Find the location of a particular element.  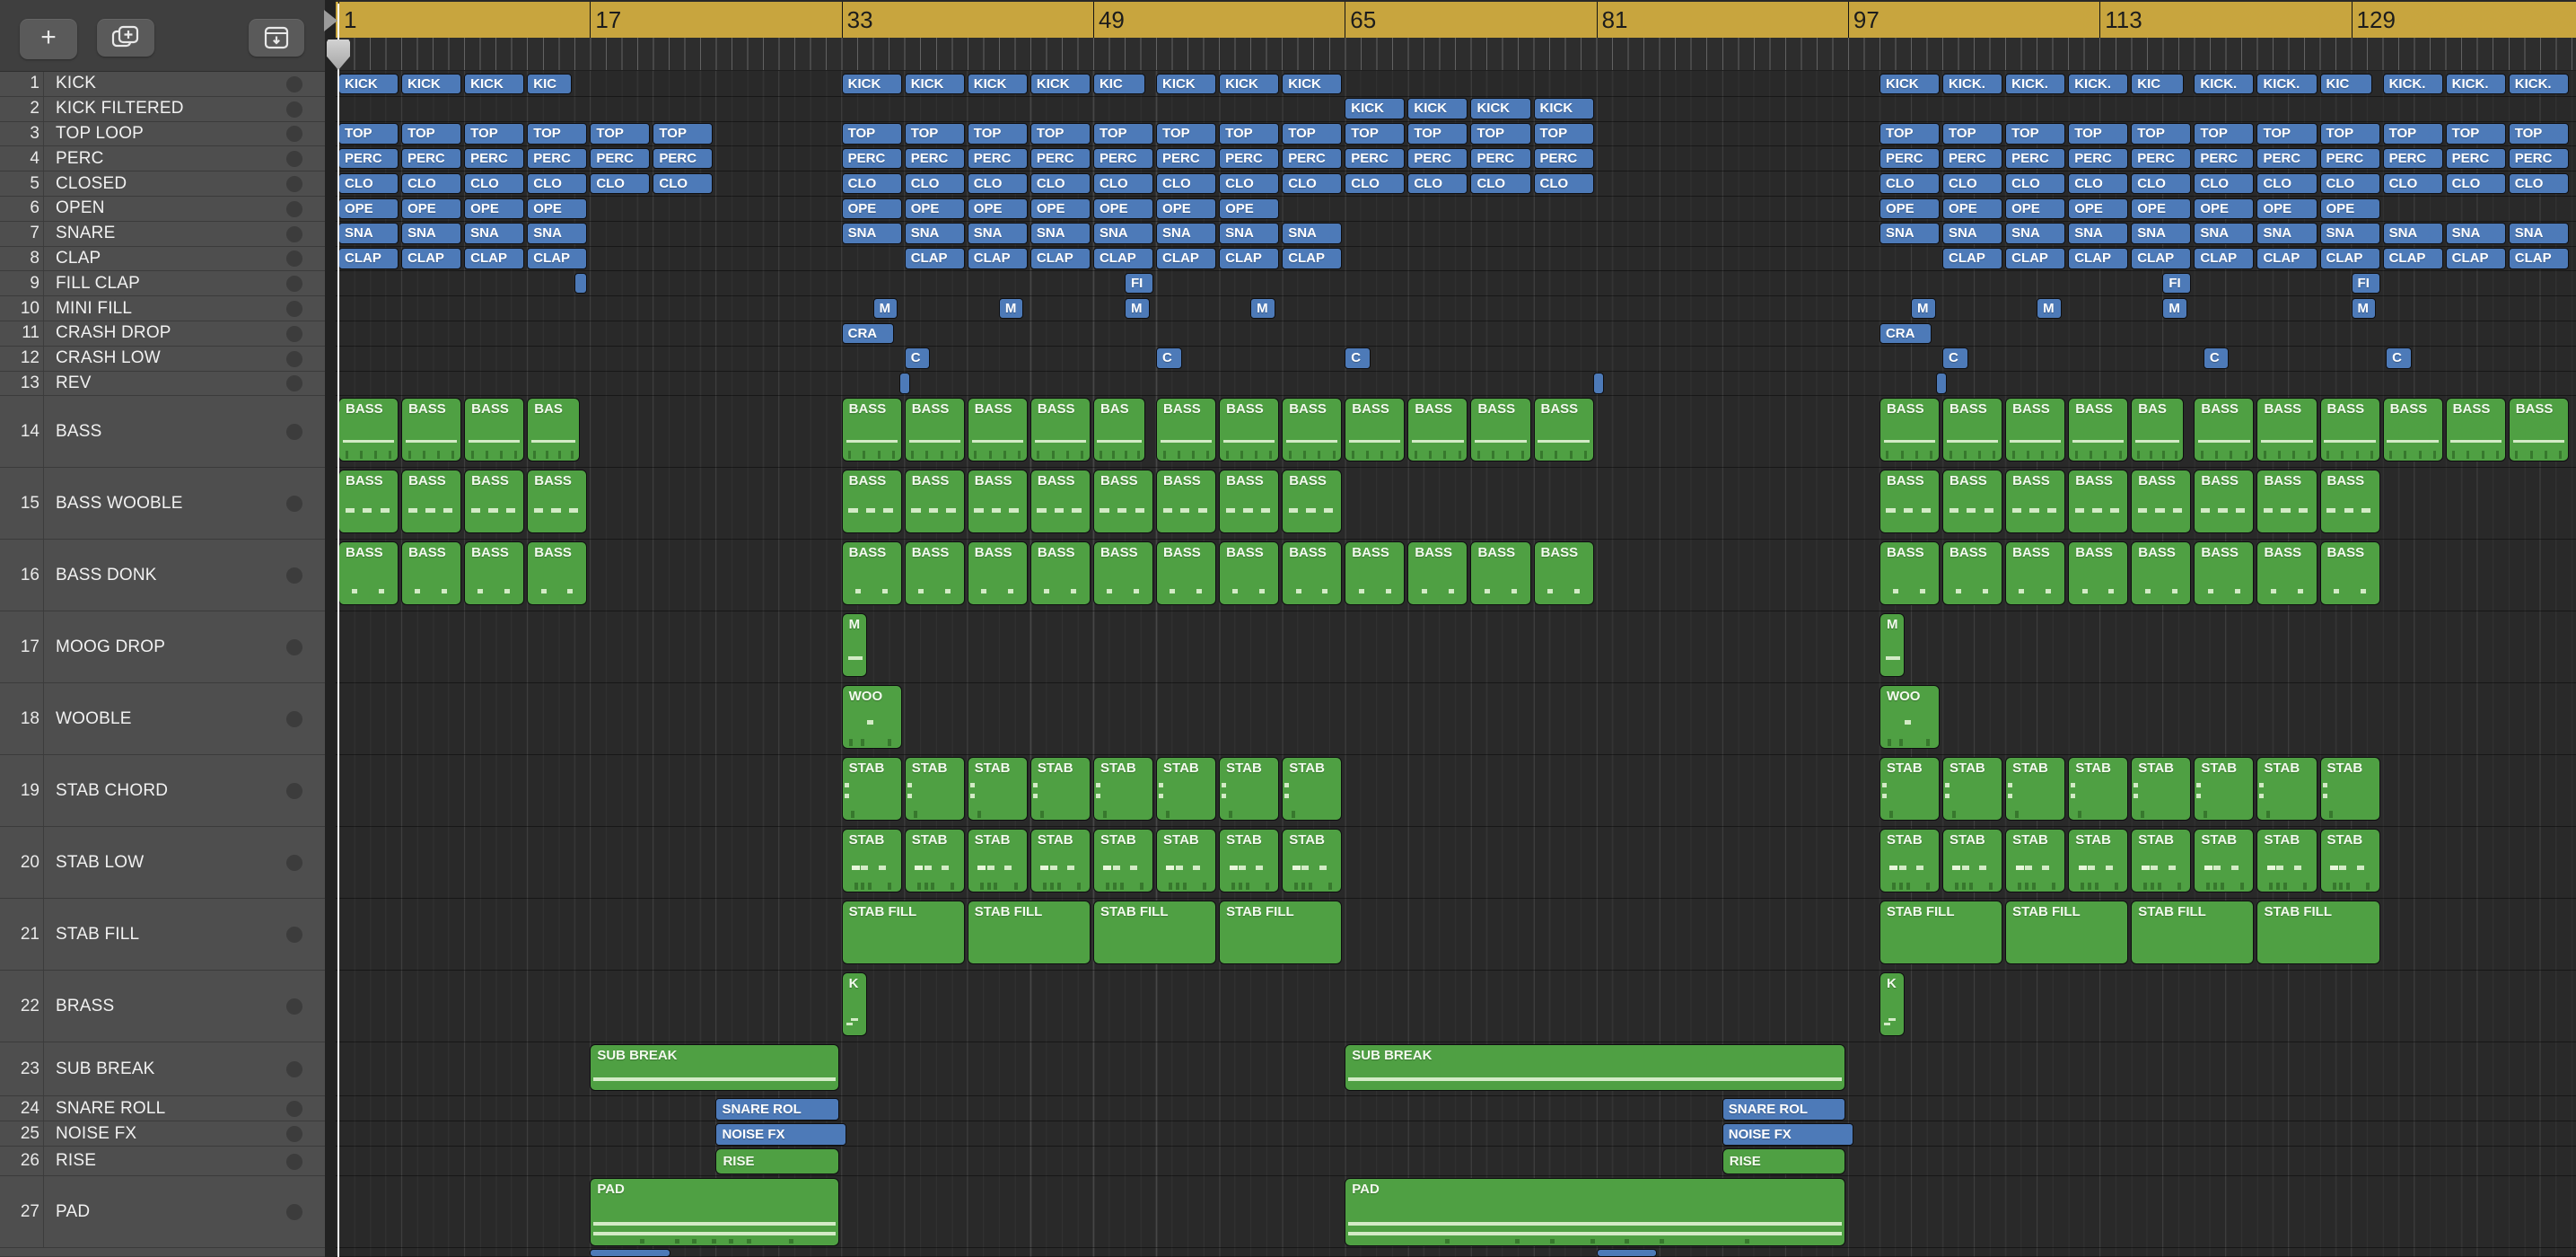

track-lane-noise-fx is located at coordinates (1456, 1134).